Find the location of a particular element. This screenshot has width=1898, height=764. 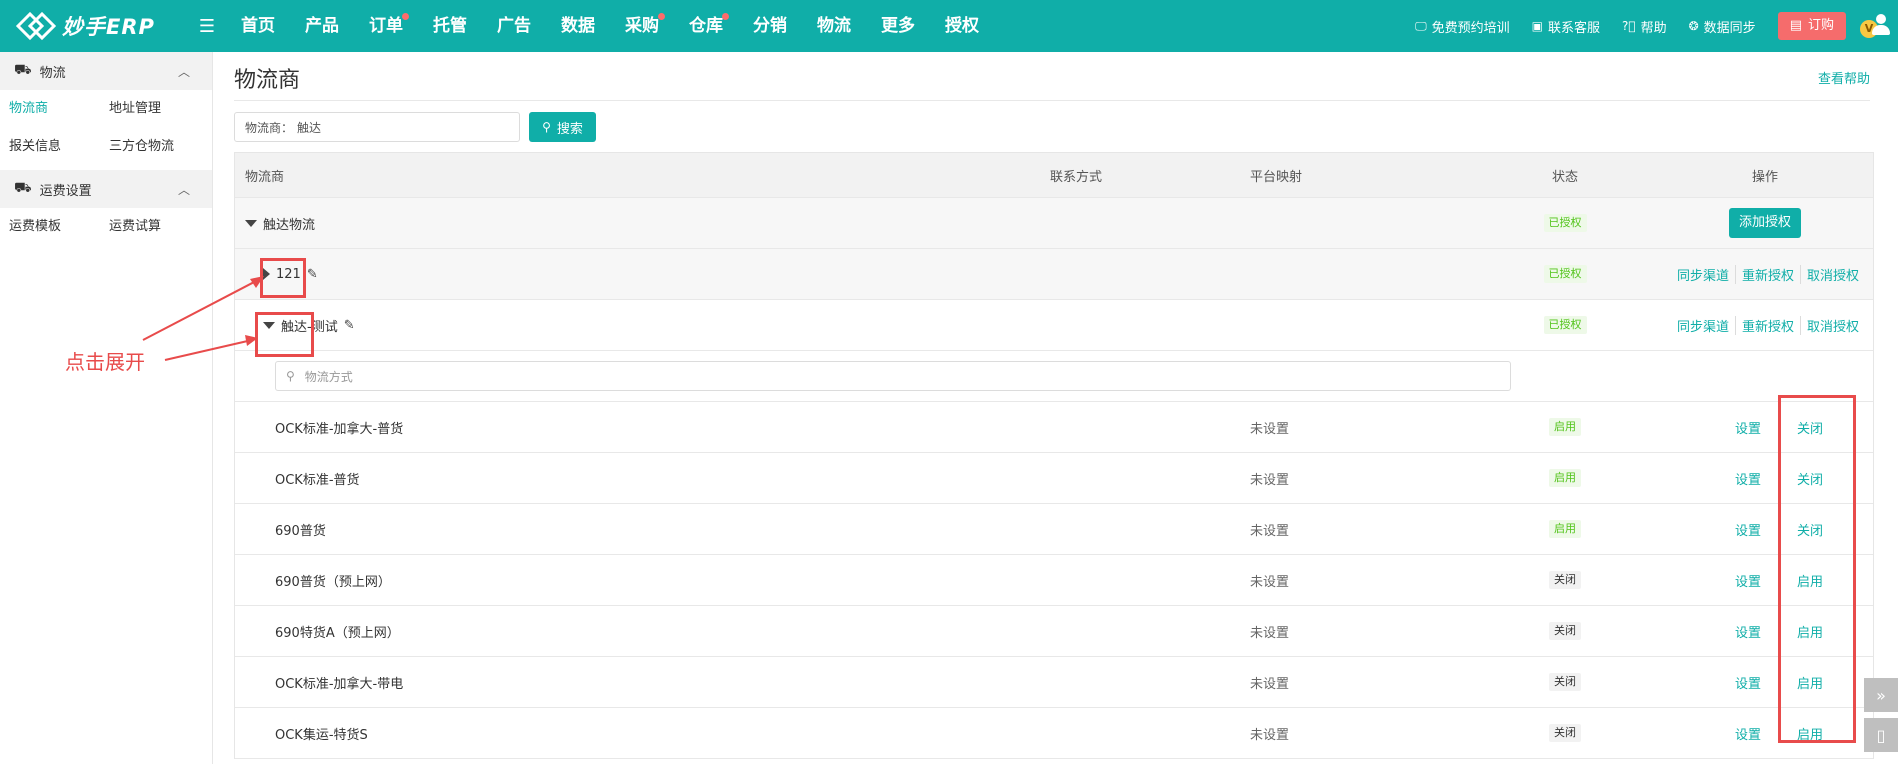

main-nav: 首页 产品 订单 托管 广告 数据 采购 仓库 分销 物流 更多 授权 is located at coordinates (610, 26).